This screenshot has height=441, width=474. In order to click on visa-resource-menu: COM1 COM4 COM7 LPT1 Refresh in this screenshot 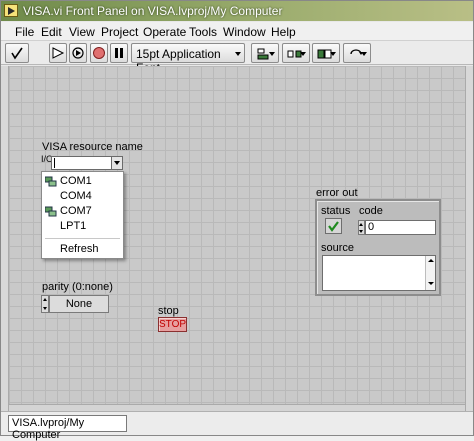, I will do `click(82, 215)`.